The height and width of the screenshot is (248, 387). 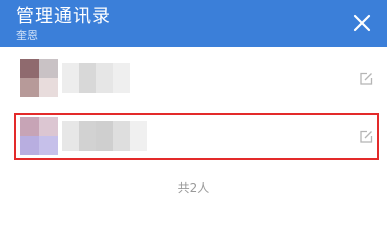 What do you see at coordinates (27, 35) in the screenshot?
I see `page-subtitle: 奎恩` at bounding box center [27, 35].